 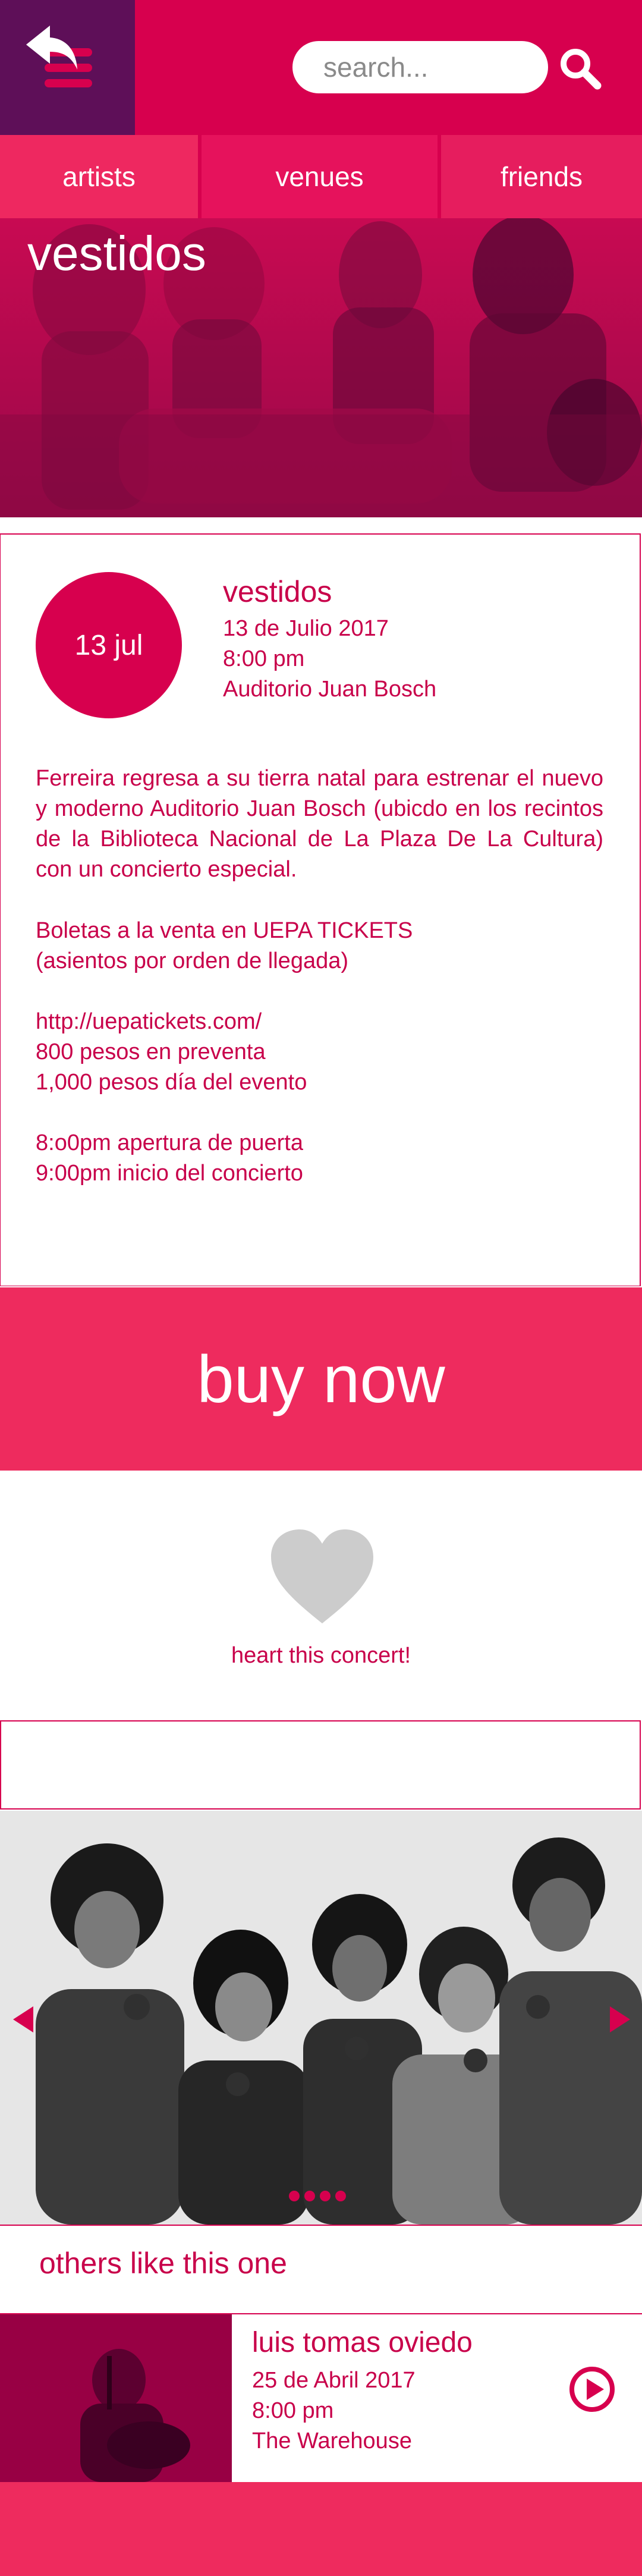 I want to click on search-icon, so click(x=579, y=68).